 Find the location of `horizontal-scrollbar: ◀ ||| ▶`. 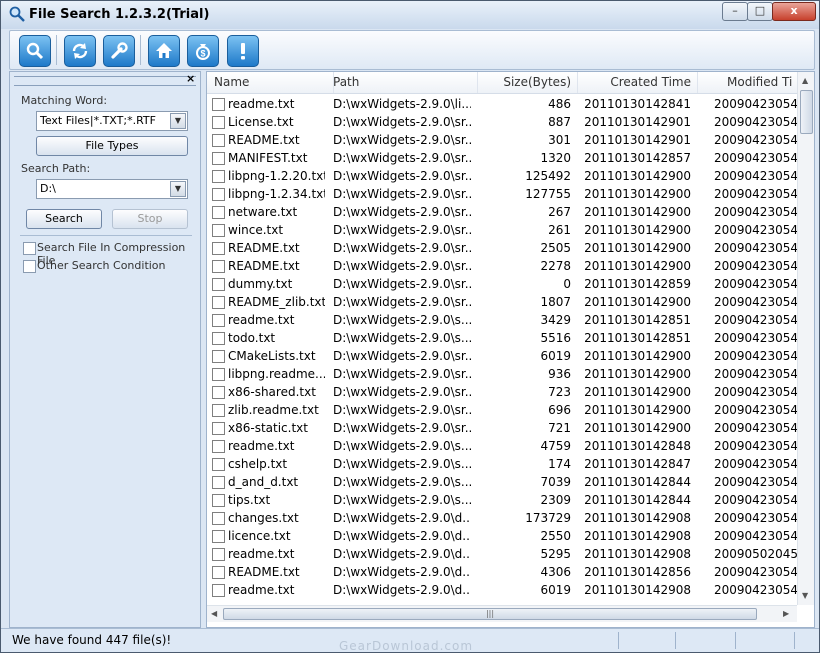

horizontal-scrollbar: ◀ ||| ▶ is located at coordinates (502, 613).